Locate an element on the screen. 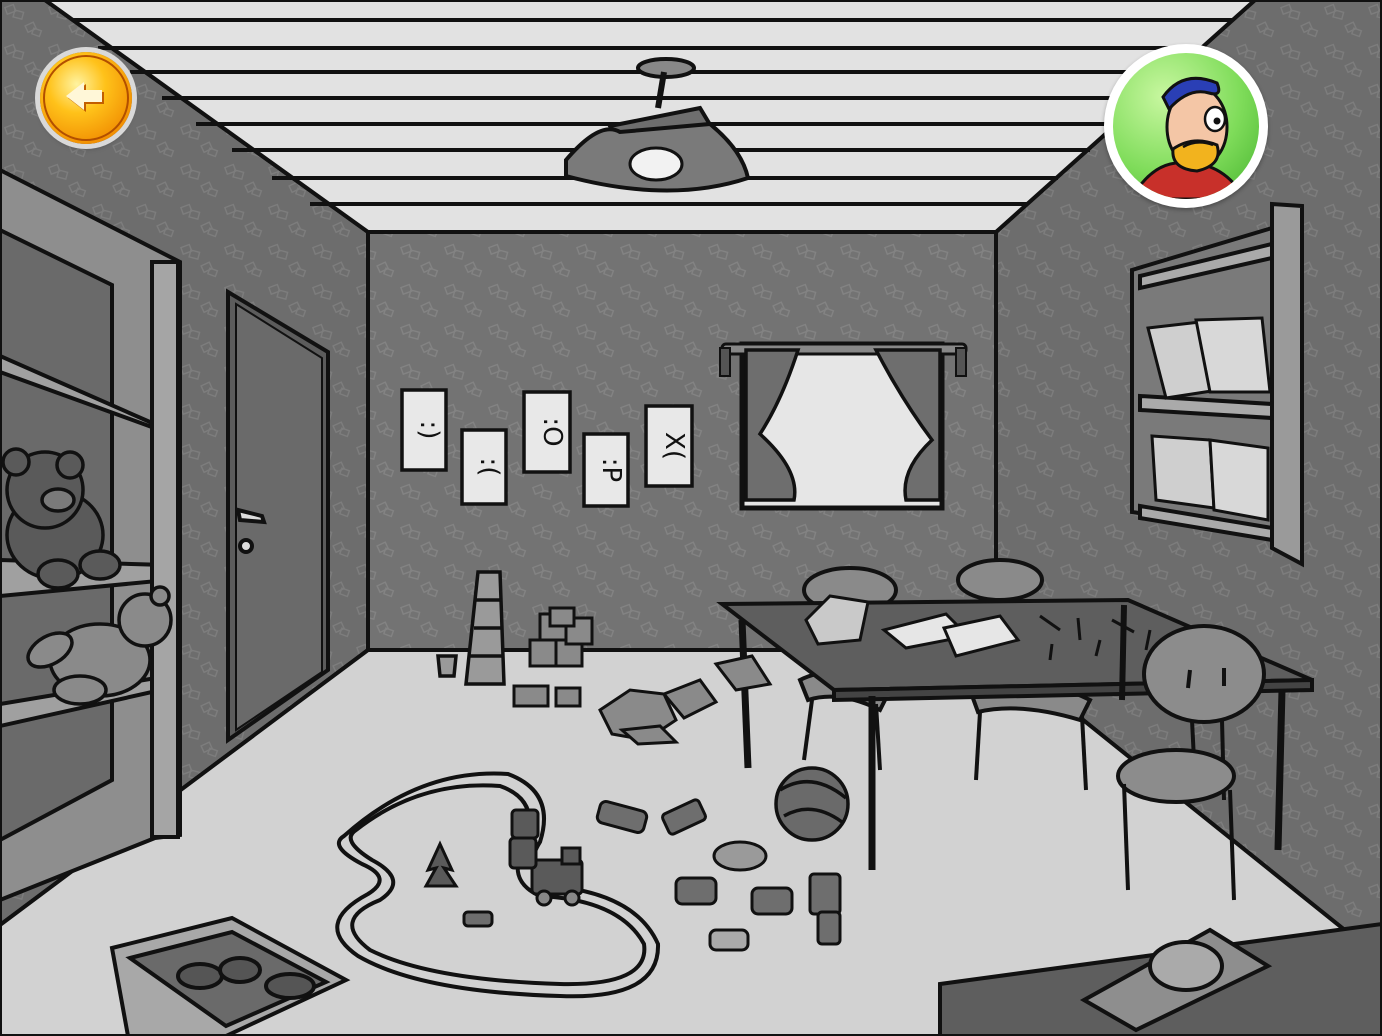  poster-face-surprised: :O is located at coordinates (552, 431).